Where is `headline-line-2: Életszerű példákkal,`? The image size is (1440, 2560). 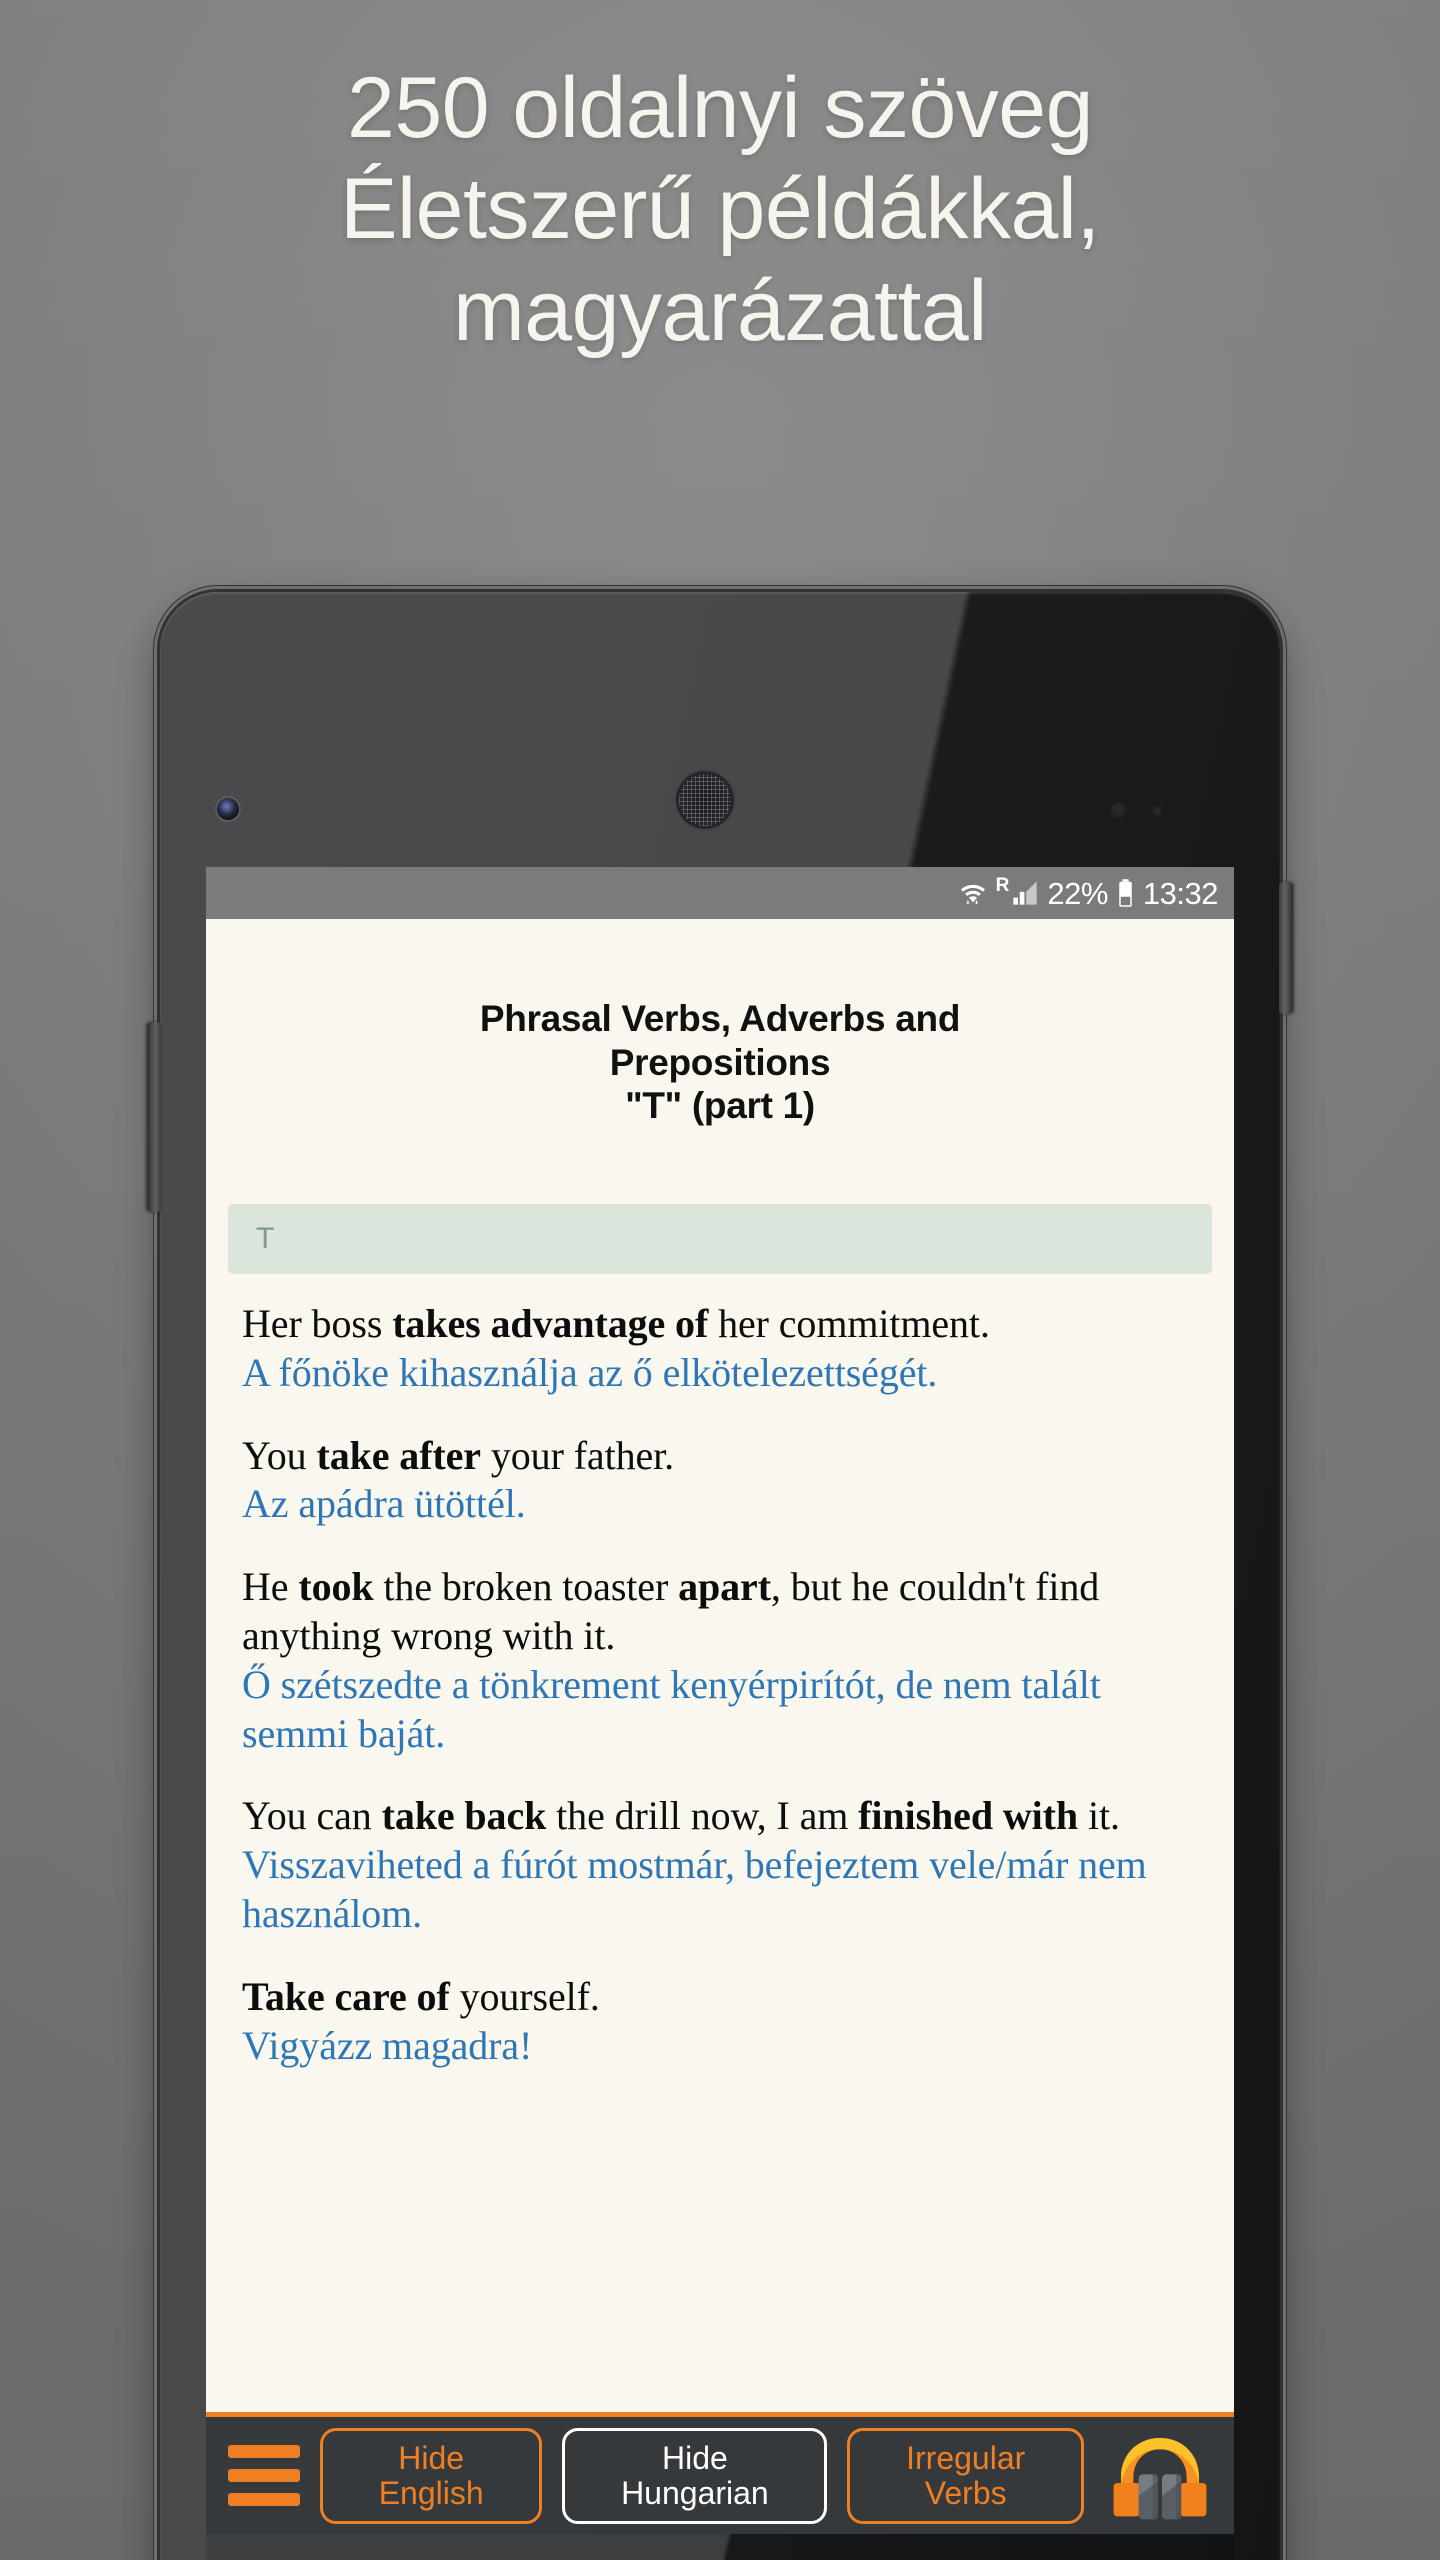
headline-line-2: Életszerű példákkal, is located at coordinates (720, 209).